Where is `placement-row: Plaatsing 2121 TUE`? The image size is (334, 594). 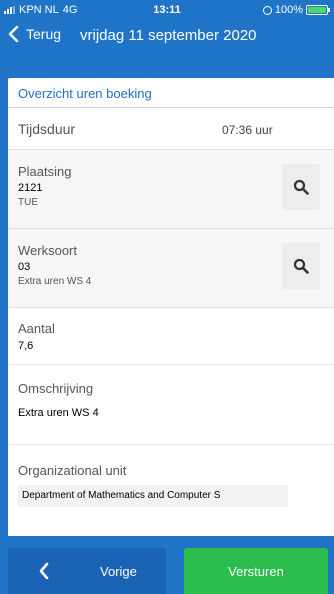
placement-row: Plaatsing 2121 TUE is located at coordinates (171, 189).